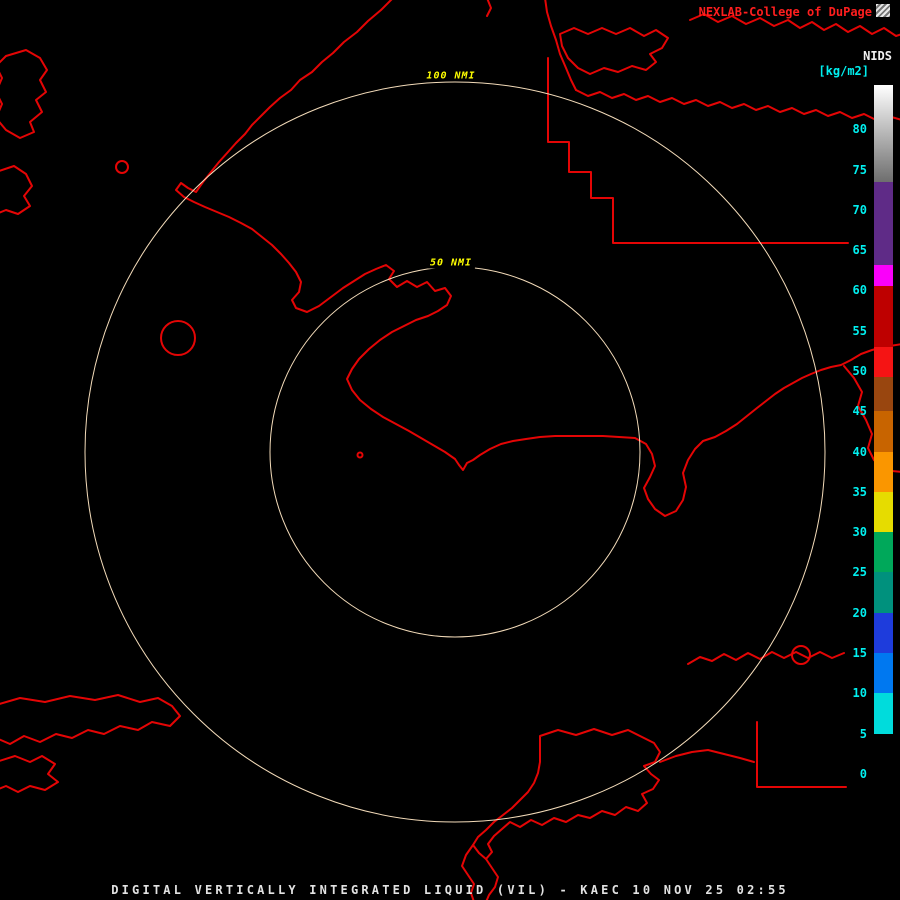 This screenshot has width=900, height=900. I want to click on cod-logo-icon, so click(883, 10).